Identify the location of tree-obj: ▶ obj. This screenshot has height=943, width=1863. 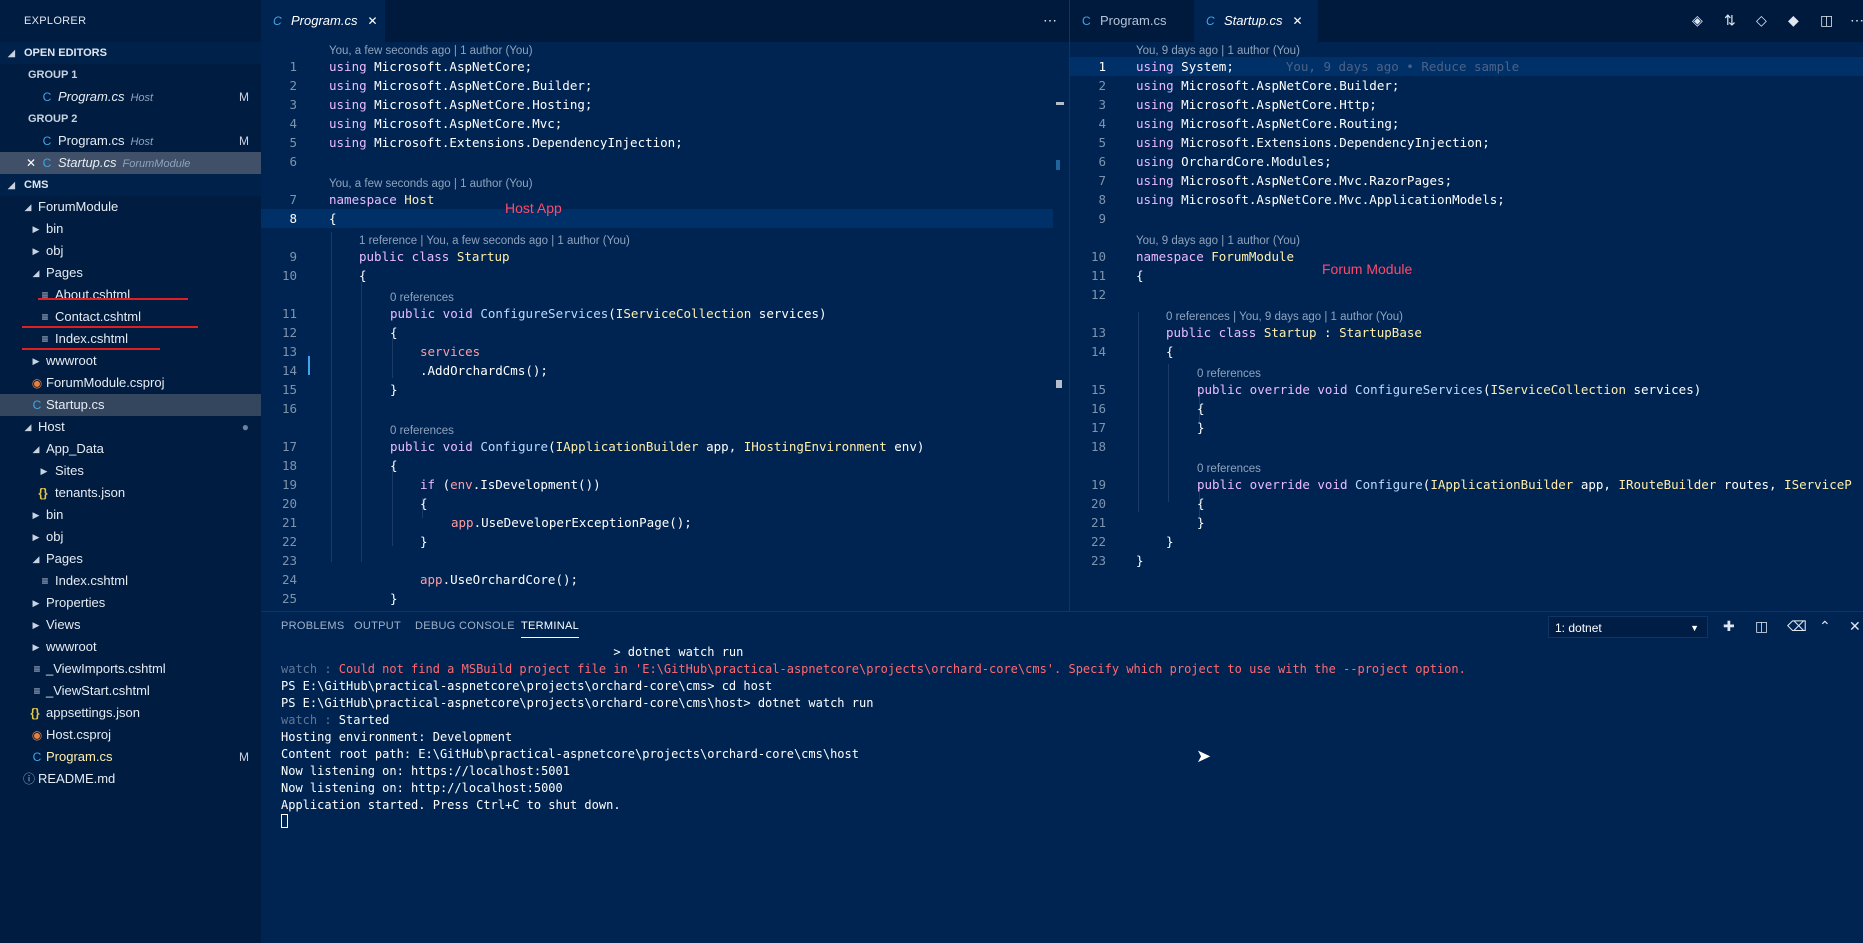
(130, 251).